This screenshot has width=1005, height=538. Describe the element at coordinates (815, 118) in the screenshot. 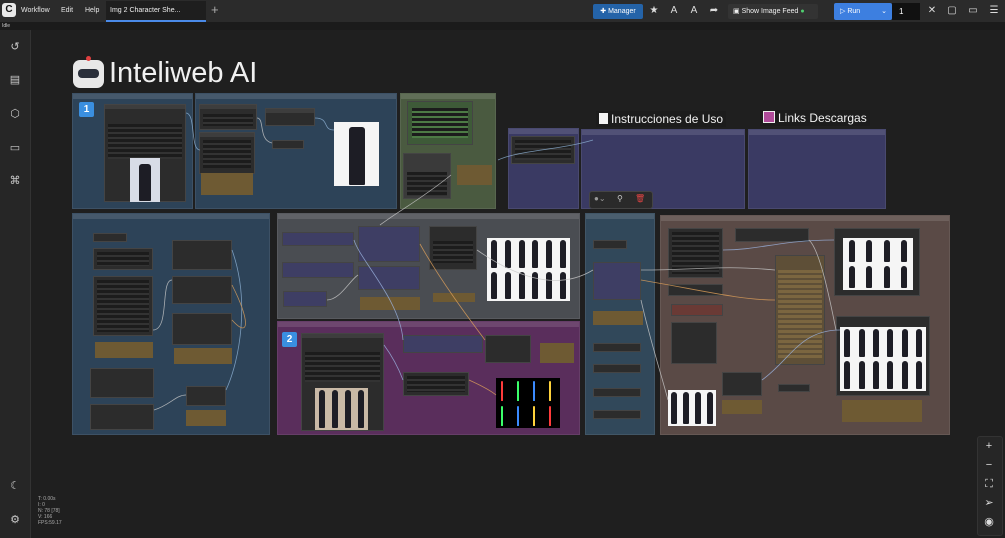

I see `downloads-note-title: Links Descargas` at that location.